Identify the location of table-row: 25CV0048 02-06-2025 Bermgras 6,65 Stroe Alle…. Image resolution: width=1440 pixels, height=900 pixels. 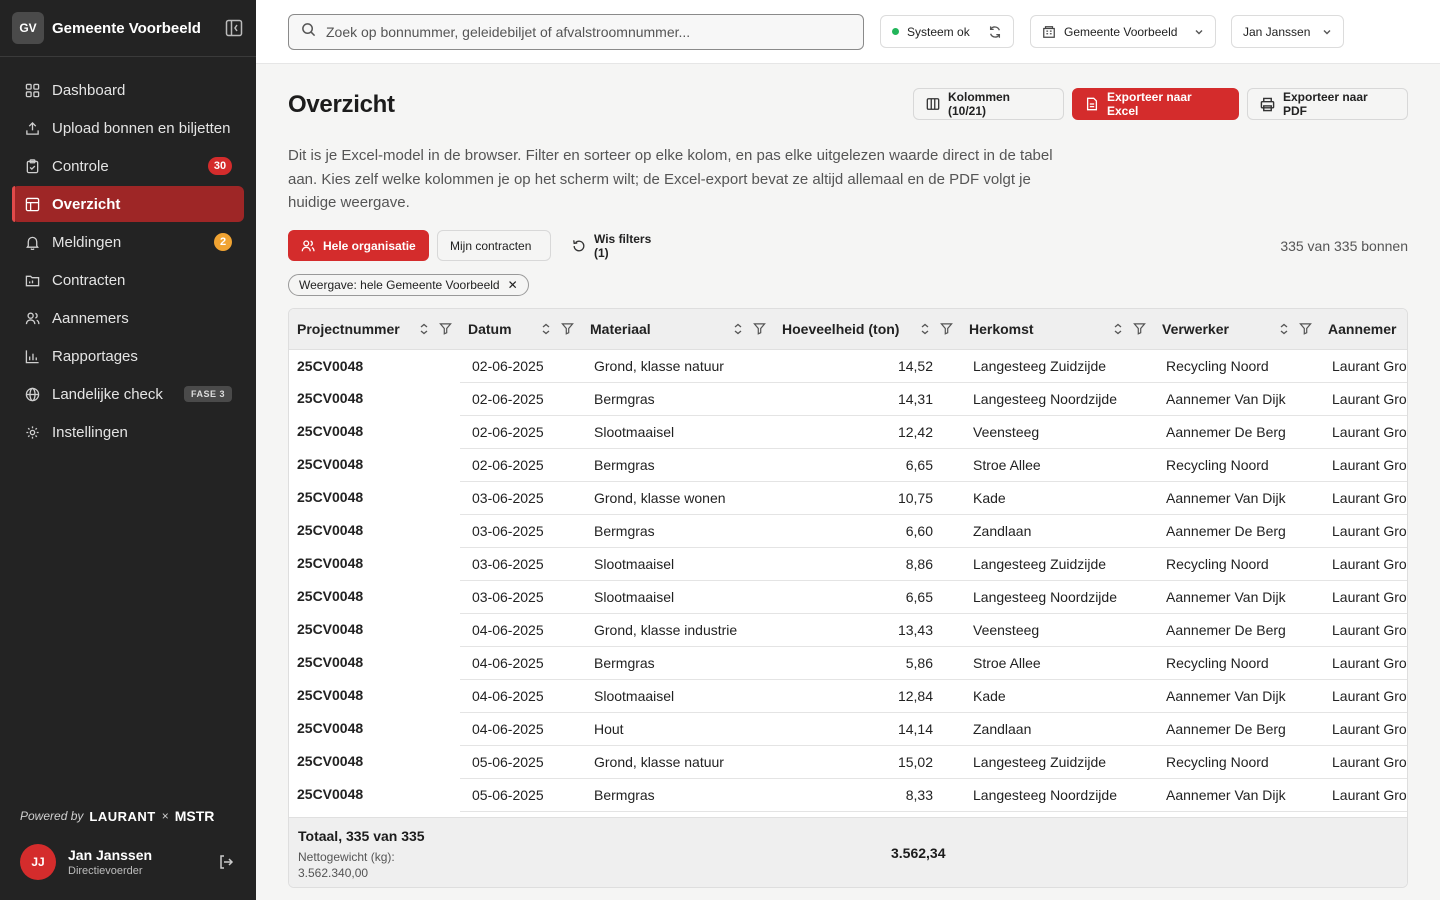
(848, 465).